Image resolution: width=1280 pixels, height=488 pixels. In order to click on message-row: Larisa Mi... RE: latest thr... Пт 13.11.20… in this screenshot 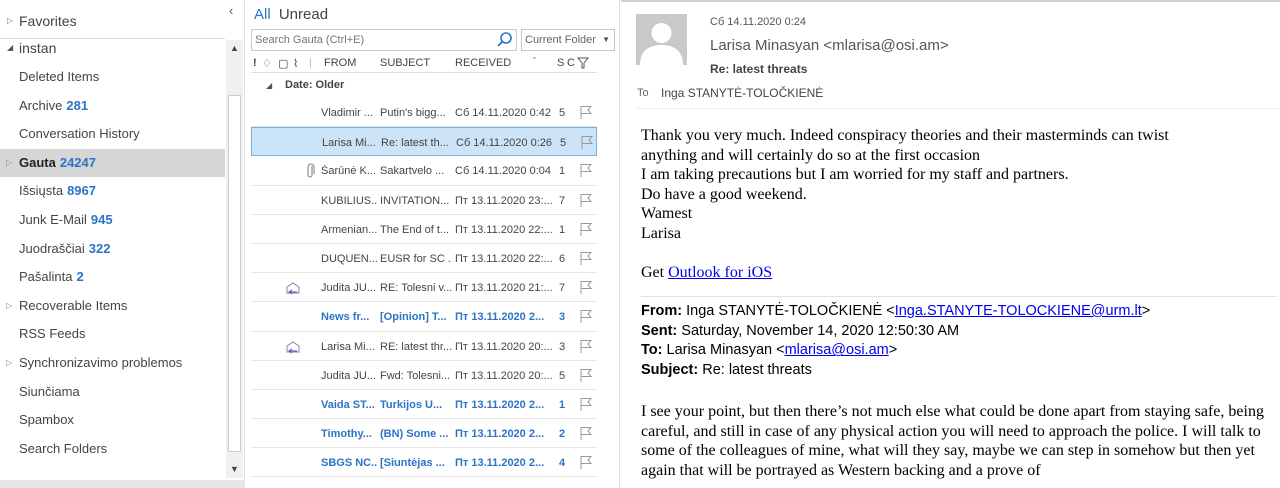, I will do `click(424, 346)`.